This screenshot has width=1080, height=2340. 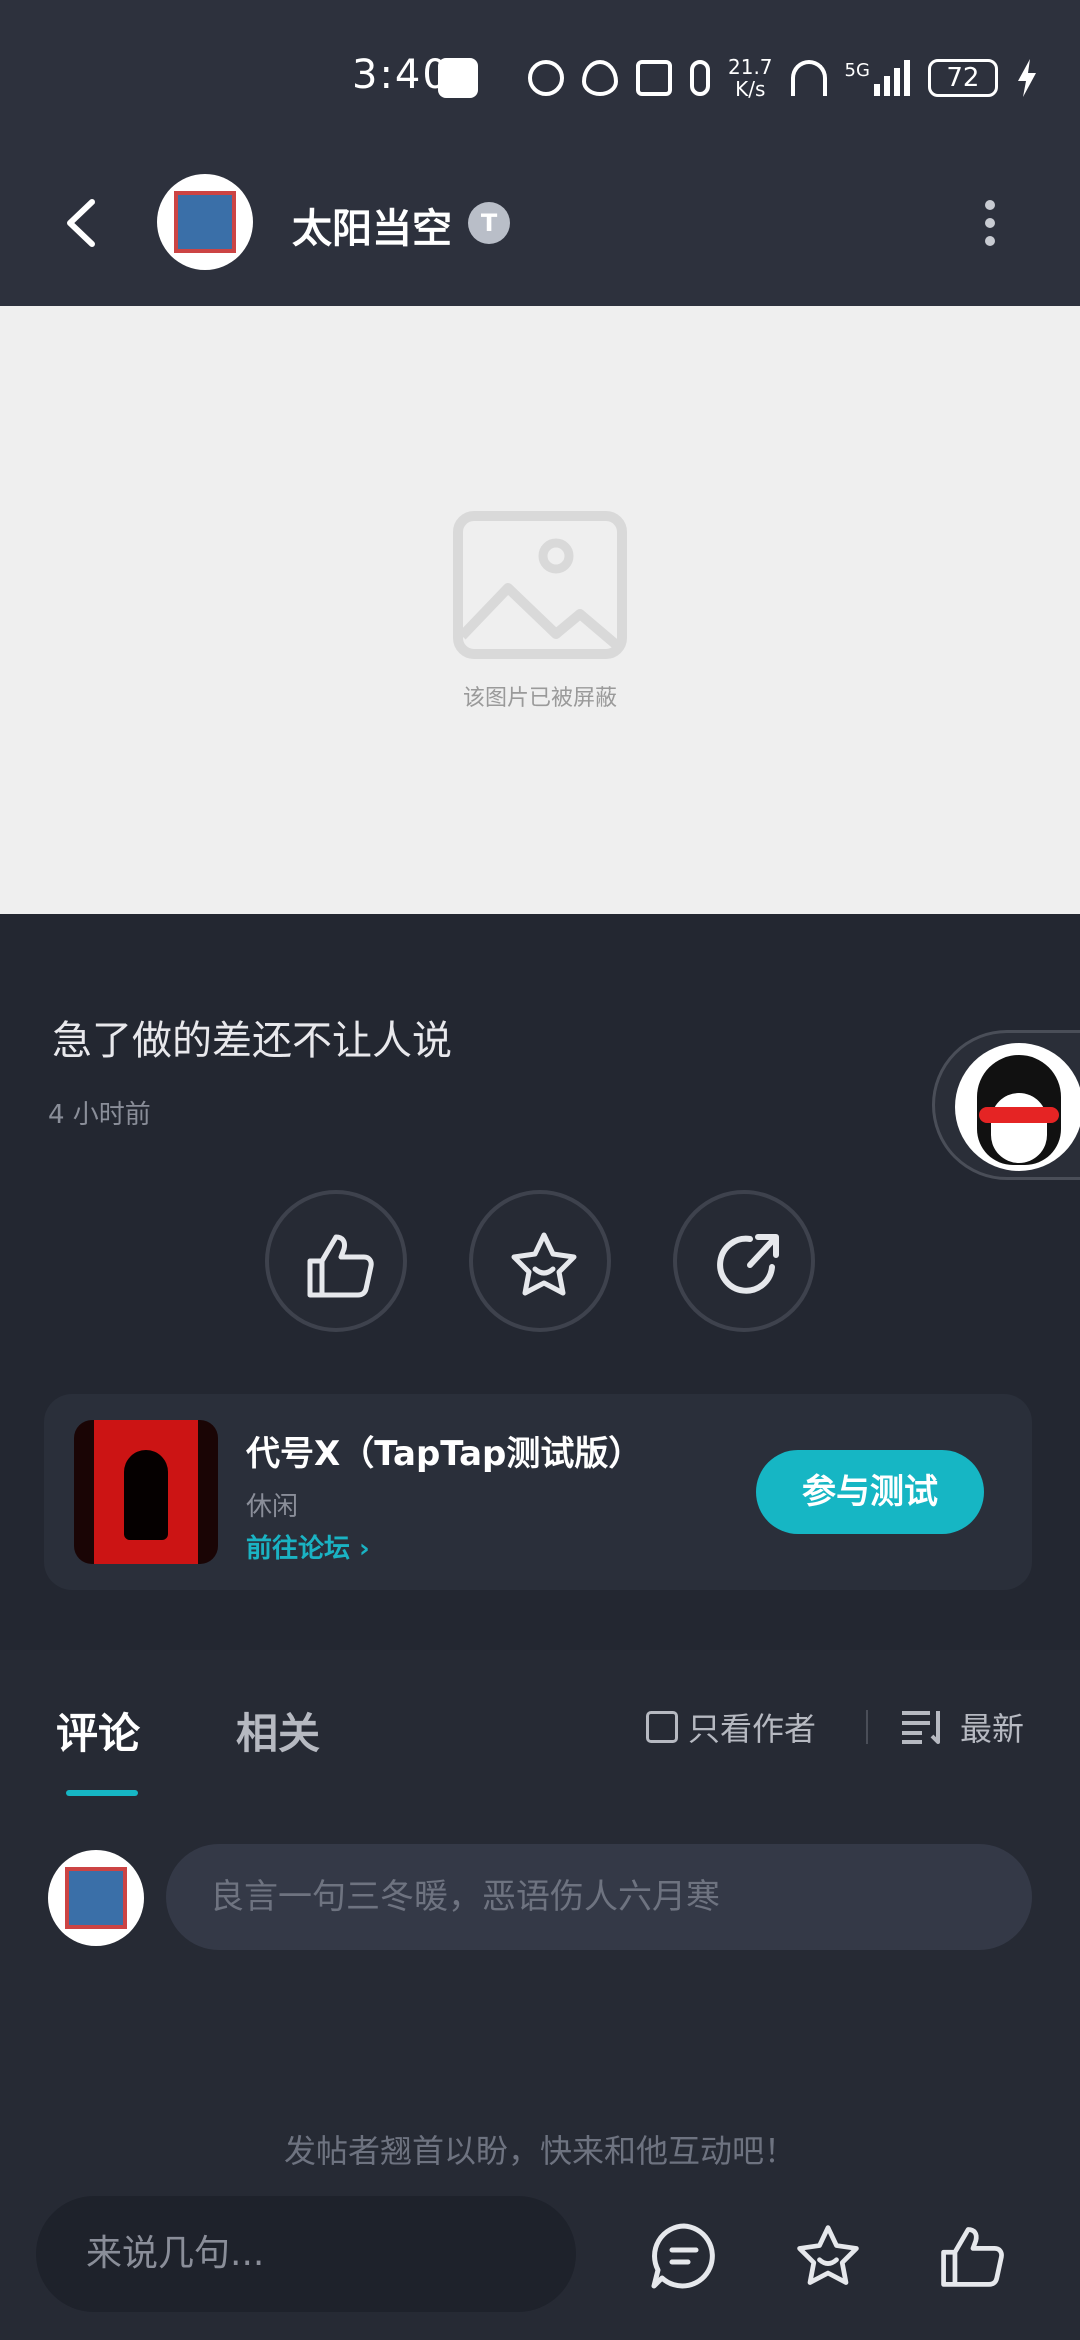 What do you see at coordinates (857, 70) in the screenshot?
I see `network-type: 5G` at bounding box center [857, 70].